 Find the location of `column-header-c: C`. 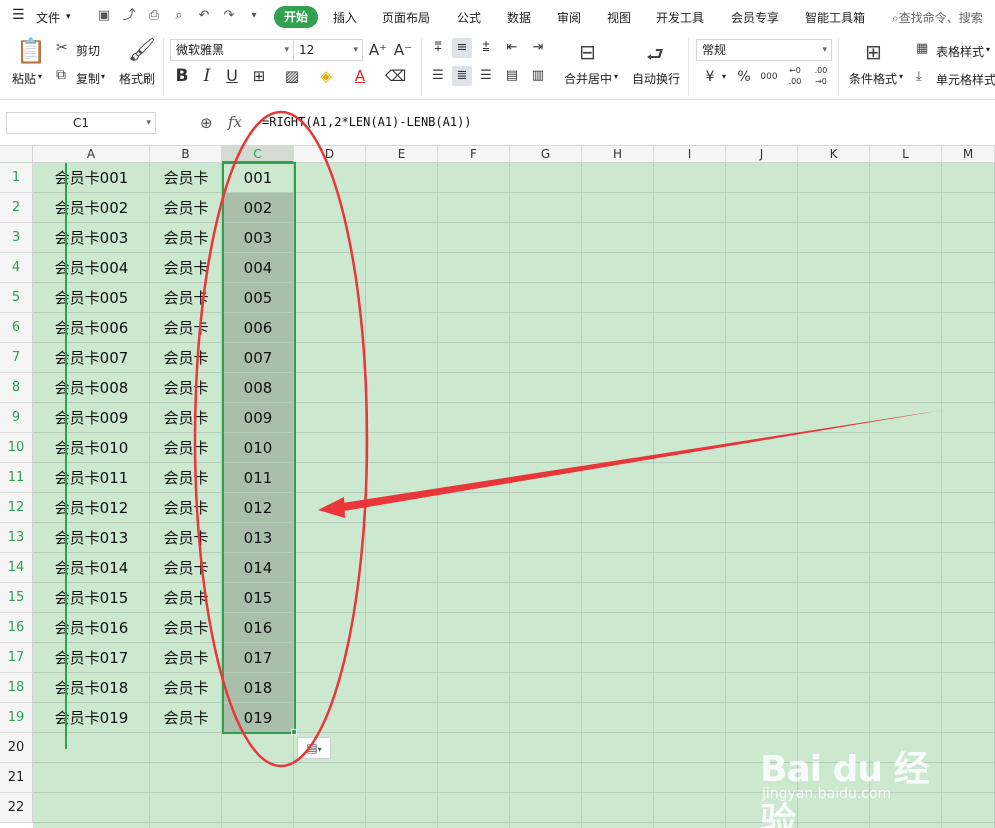

column-header-c: C is located at coordinates (258, 154).